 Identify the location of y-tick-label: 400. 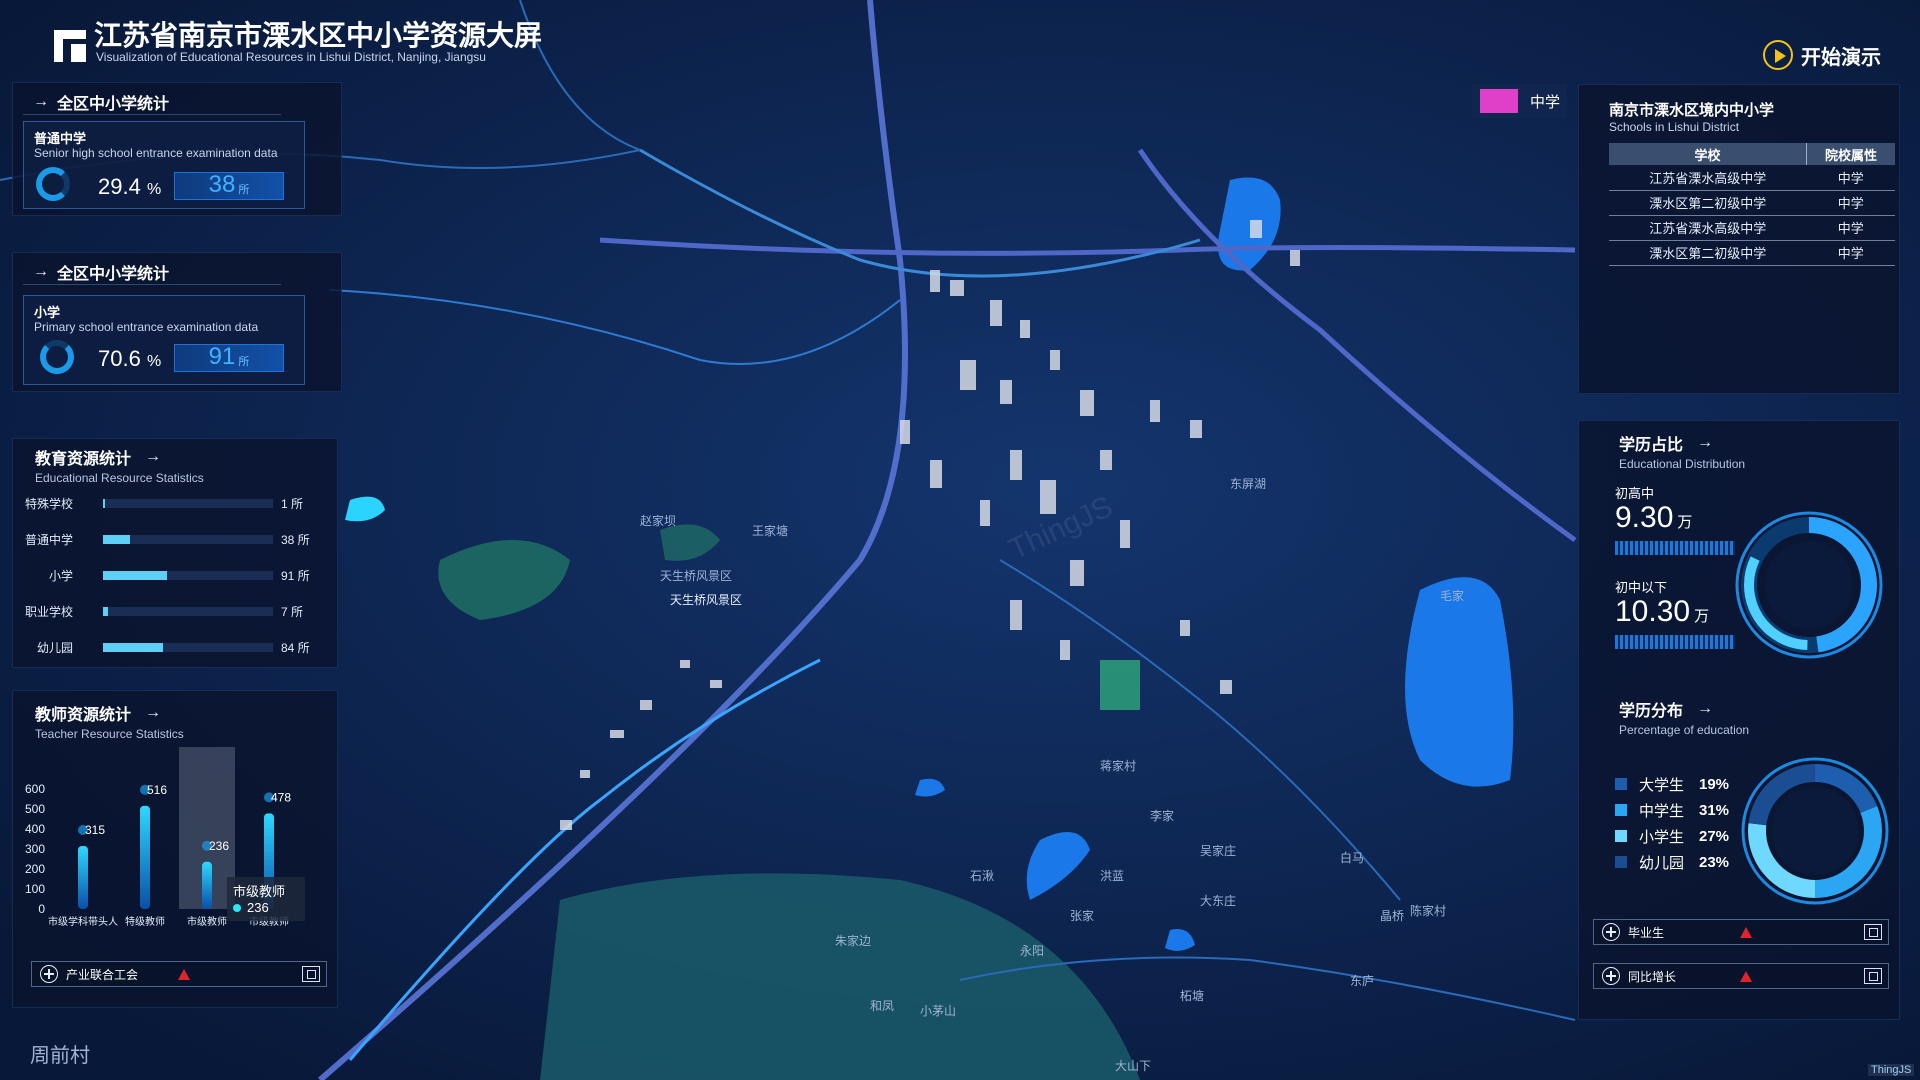
(35, 829).